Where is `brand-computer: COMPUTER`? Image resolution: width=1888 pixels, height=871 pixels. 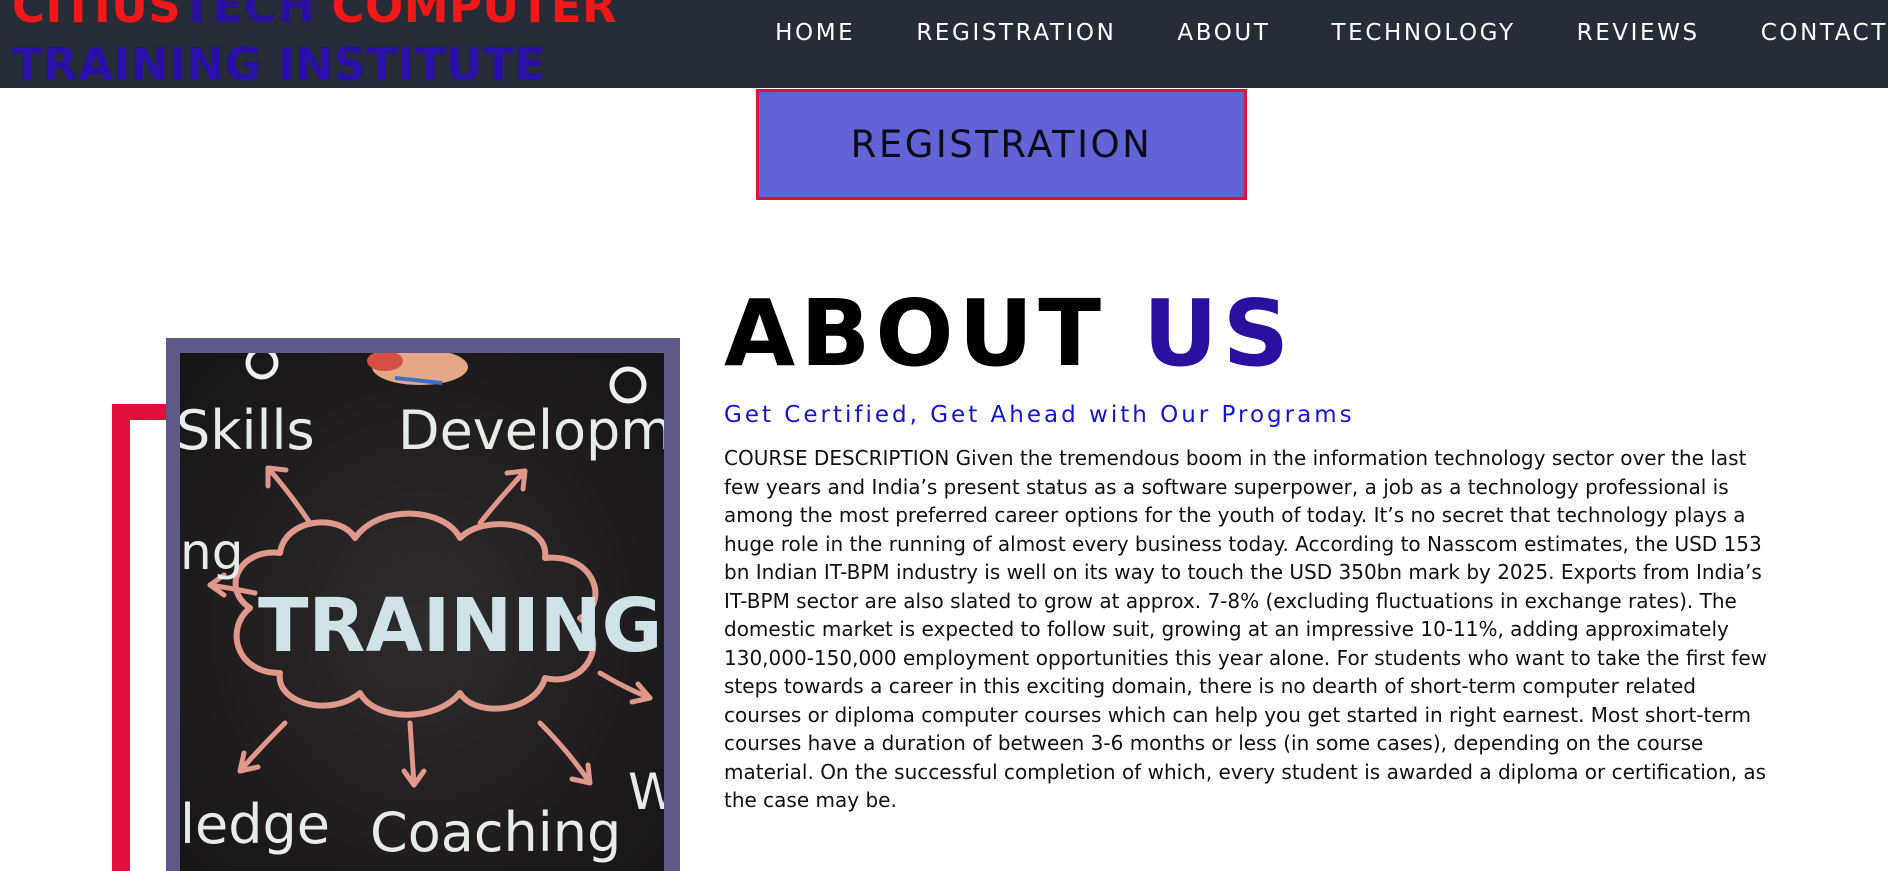
brand-computer: COMPUTER is located at coordinates (466, 16).